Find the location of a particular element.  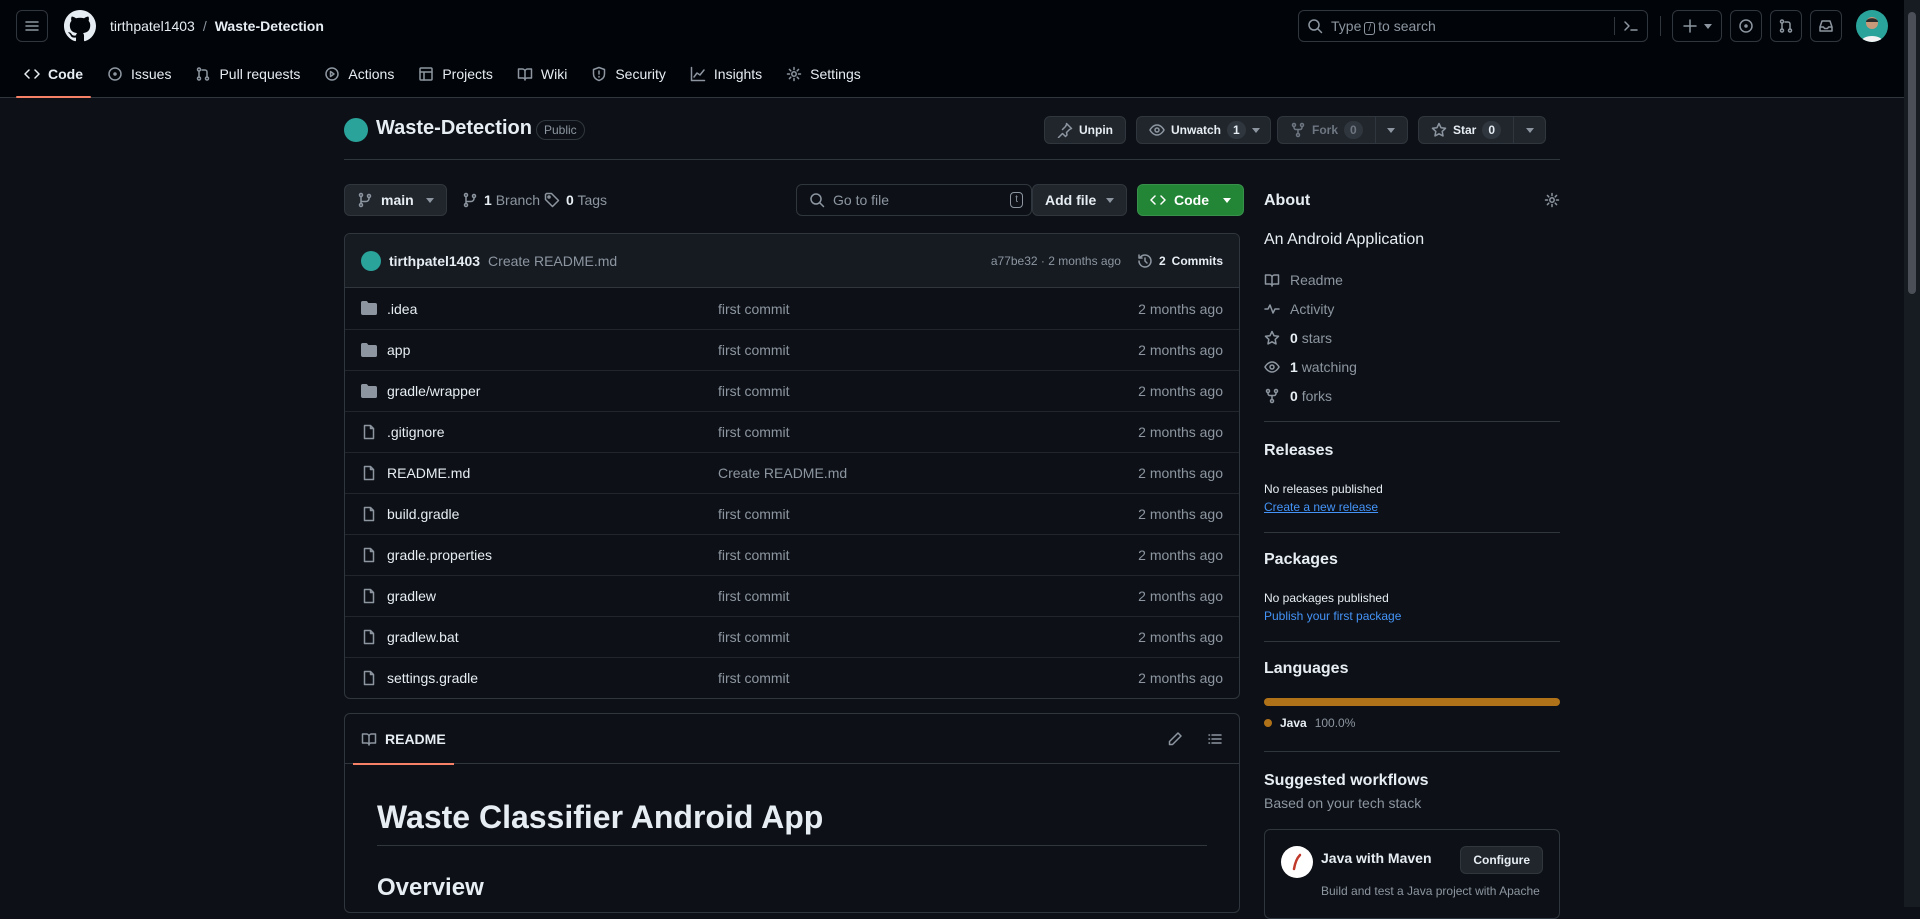

branch-selector: main is located at coordinates (395, 200).